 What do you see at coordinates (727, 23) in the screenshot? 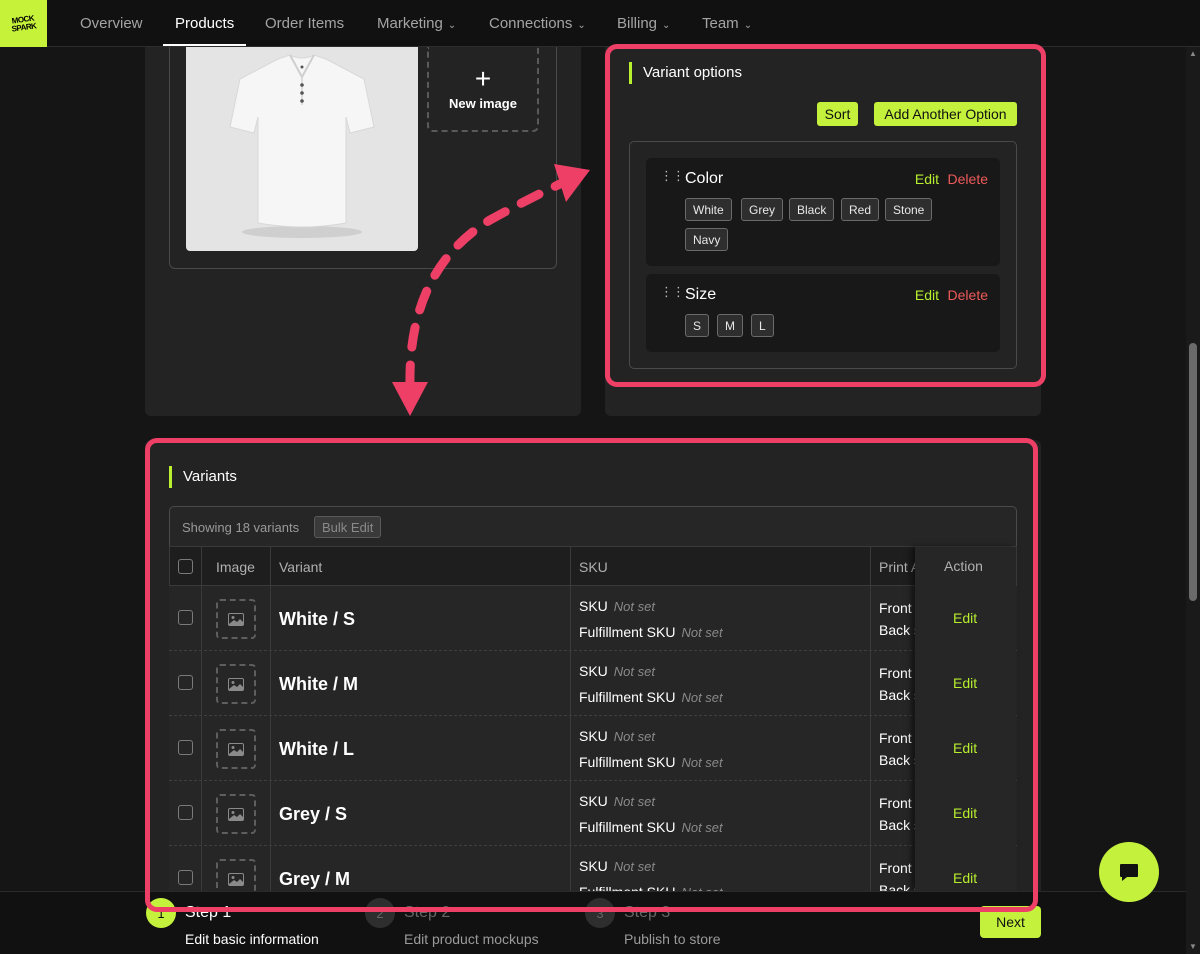
I see `nav-item-team: Team ⌄` at bounding box center [727, 23].